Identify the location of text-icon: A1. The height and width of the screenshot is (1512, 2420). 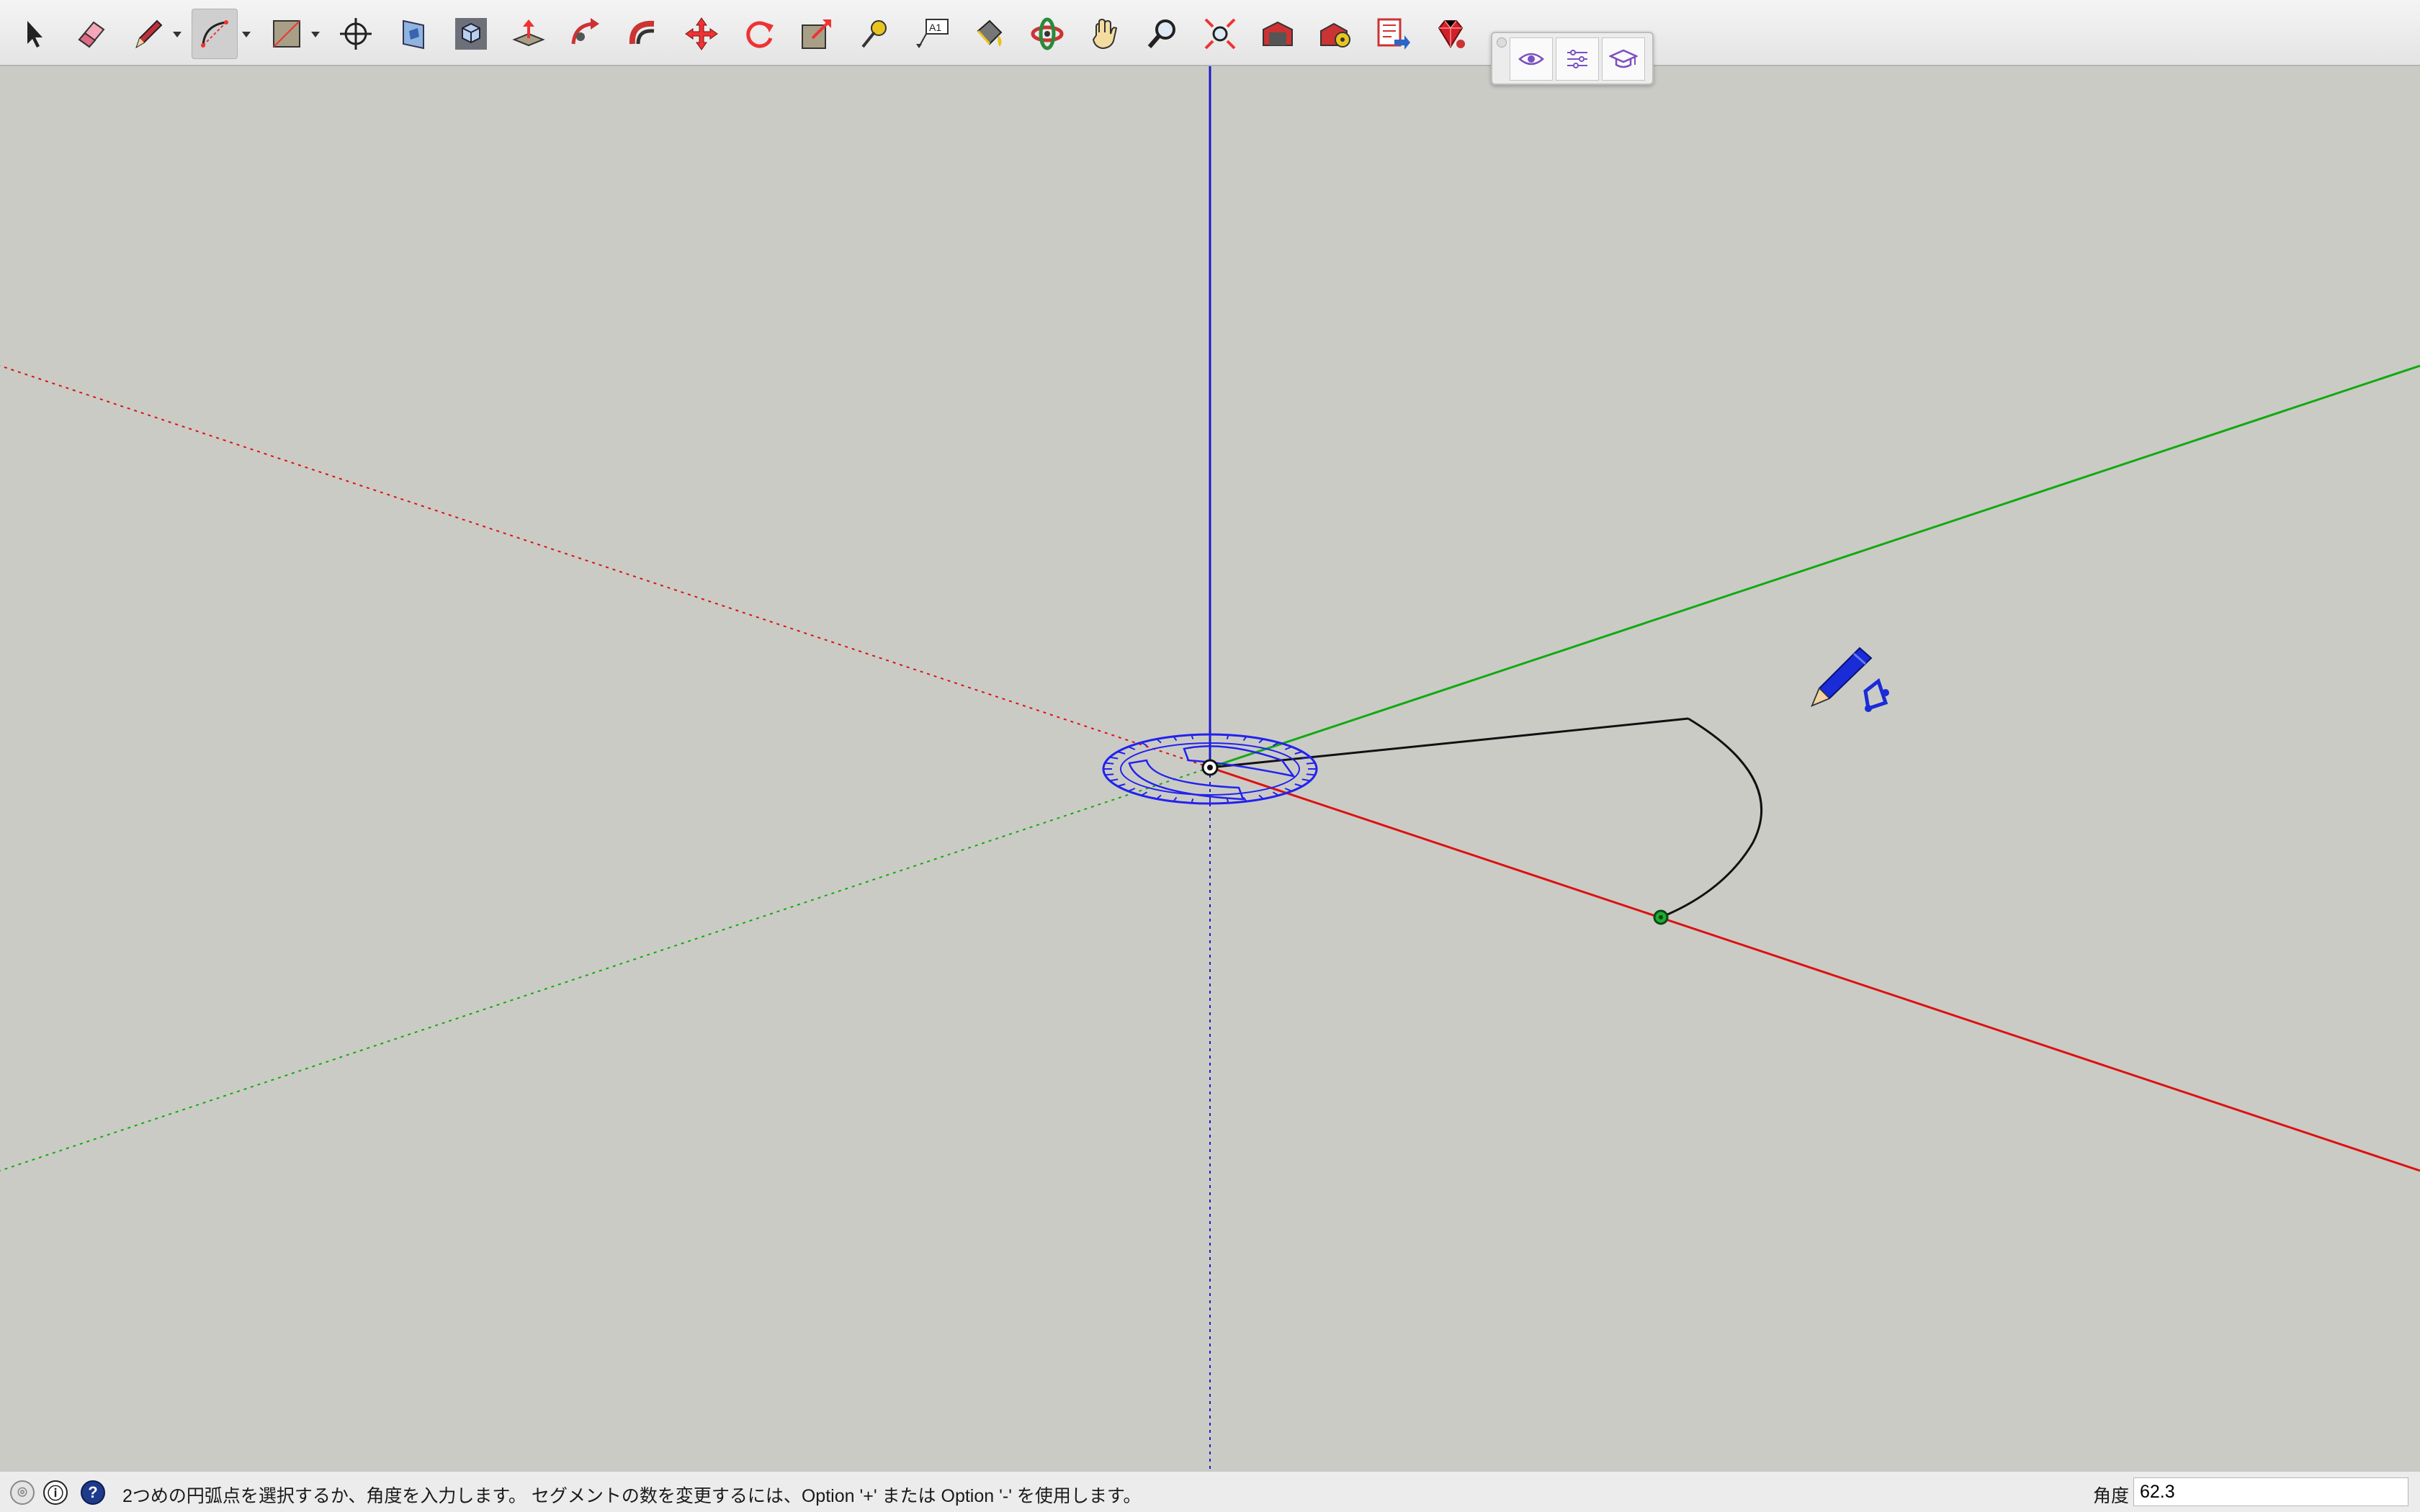
(932, 33).